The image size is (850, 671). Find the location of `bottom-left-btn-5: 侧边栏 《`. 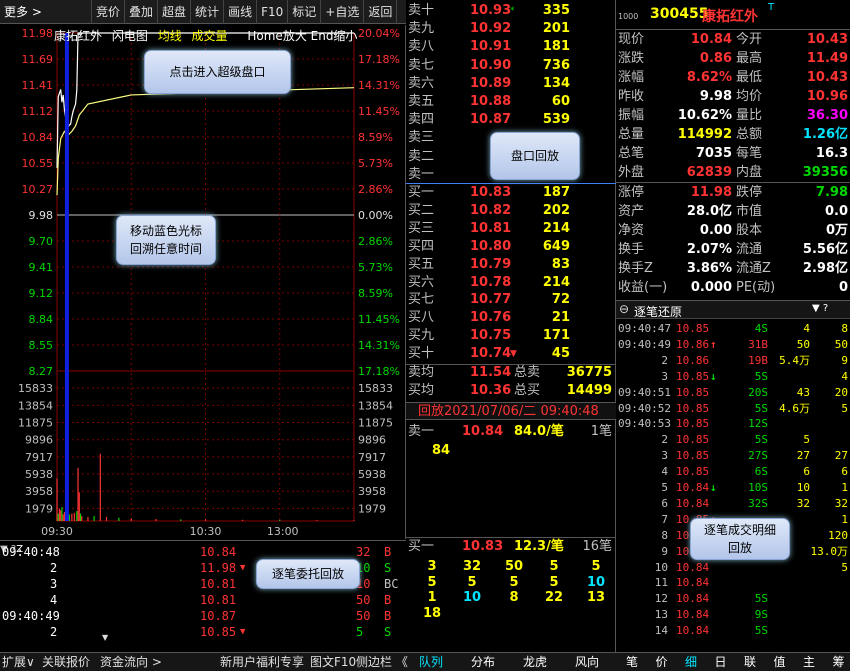

bottom-left-btn-5: 侧边栏 《 is located at coordinates (382, 662).